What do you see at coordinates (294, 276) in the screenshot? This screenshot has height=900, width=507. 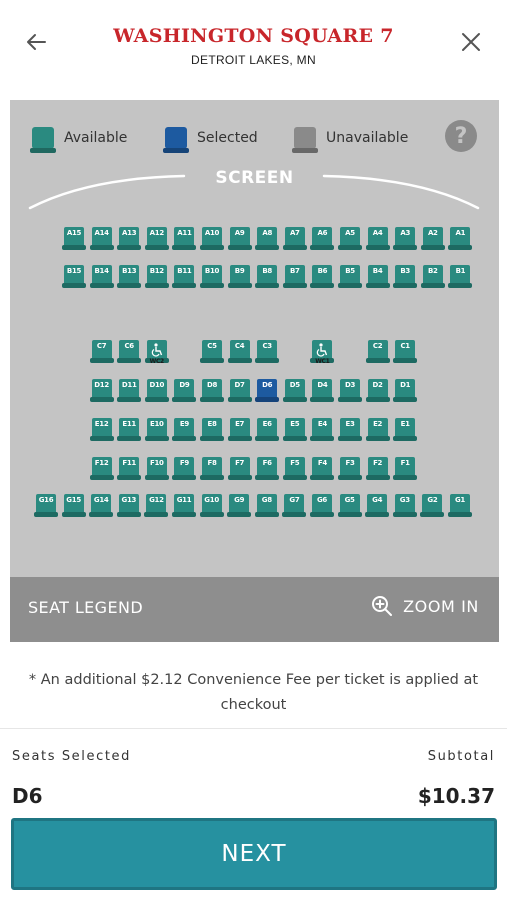 I see `seat: B7` at bounding box center [294, 276].